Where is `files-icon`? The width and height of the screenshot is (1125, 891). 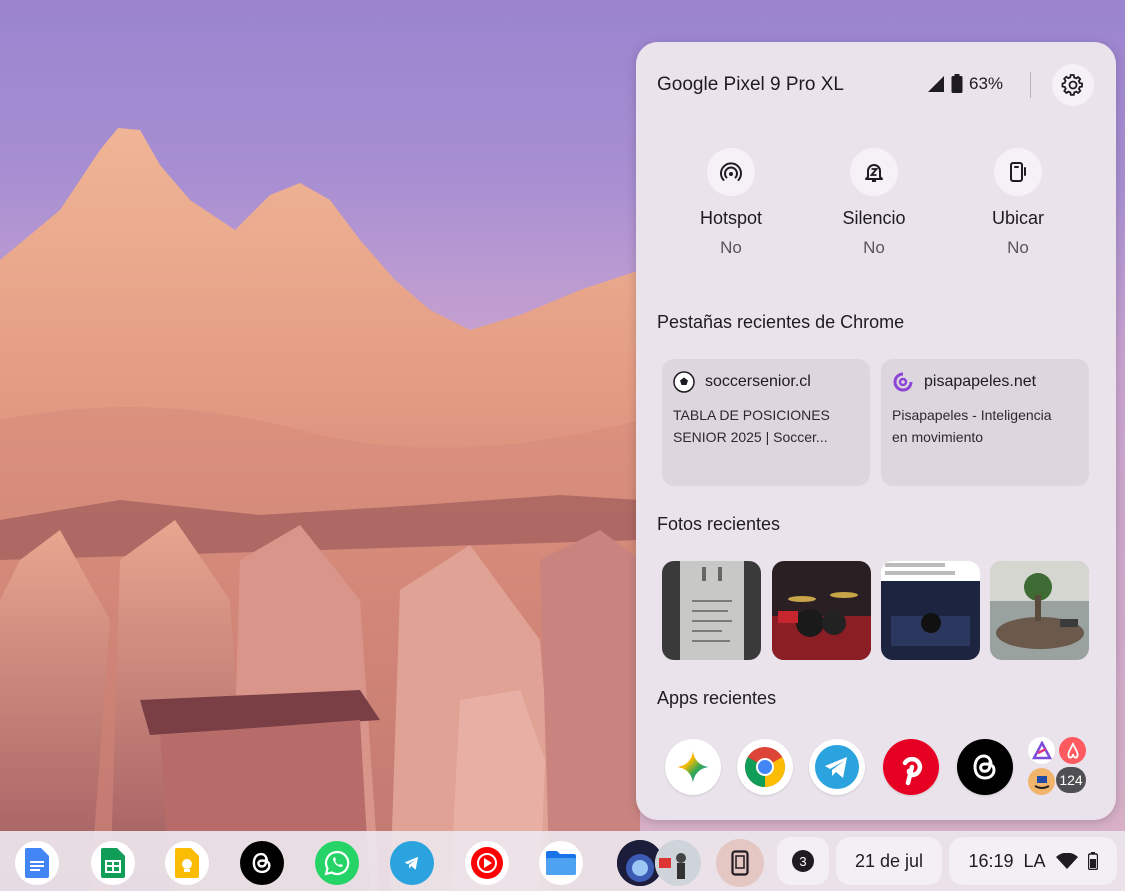
files-icon is located at coordinates (561, 863).